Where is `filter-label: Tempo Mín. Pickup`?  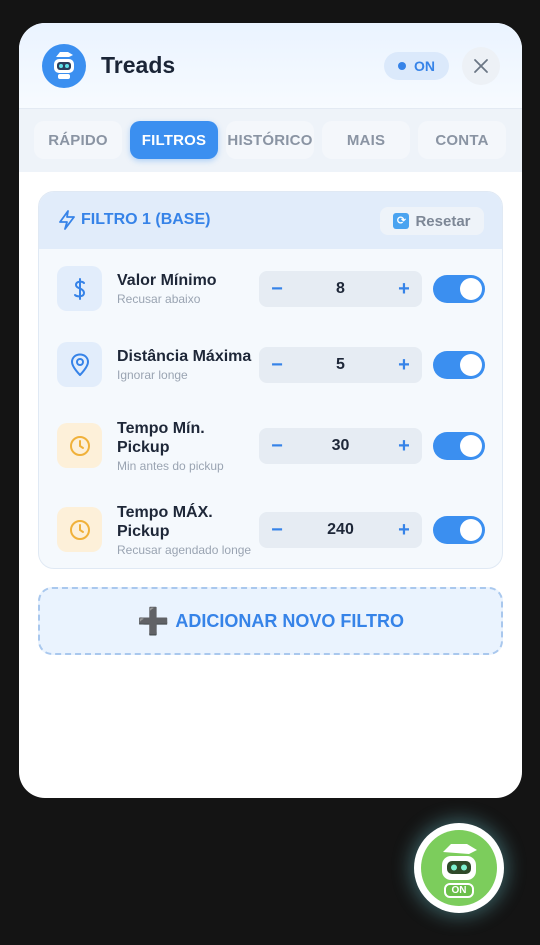 filter-label: Tempo Mín. Pickup is located at coordinates (161, 438).